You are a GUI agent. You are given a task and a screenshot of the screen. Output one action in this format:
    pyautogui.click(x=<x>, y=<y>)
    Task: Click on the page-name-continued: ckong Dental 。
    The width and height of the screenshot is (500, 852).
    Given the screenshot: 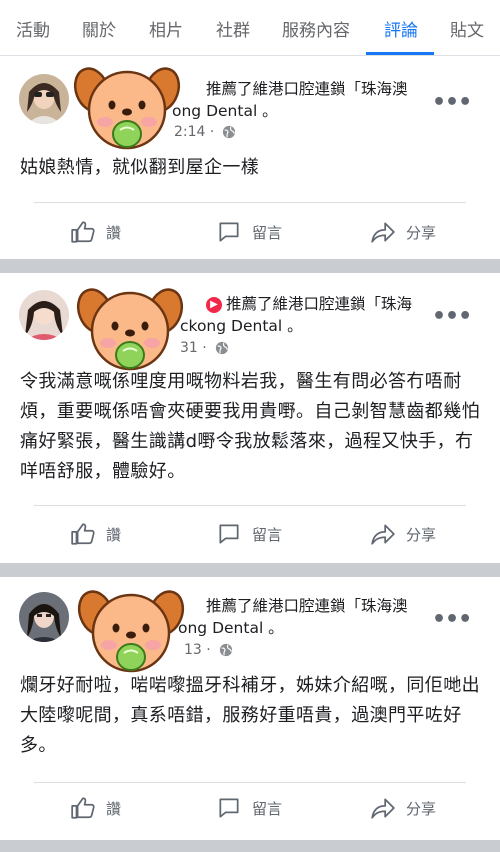 What is the action you would take?
    pyautogui.click(x=241, y=326)
    